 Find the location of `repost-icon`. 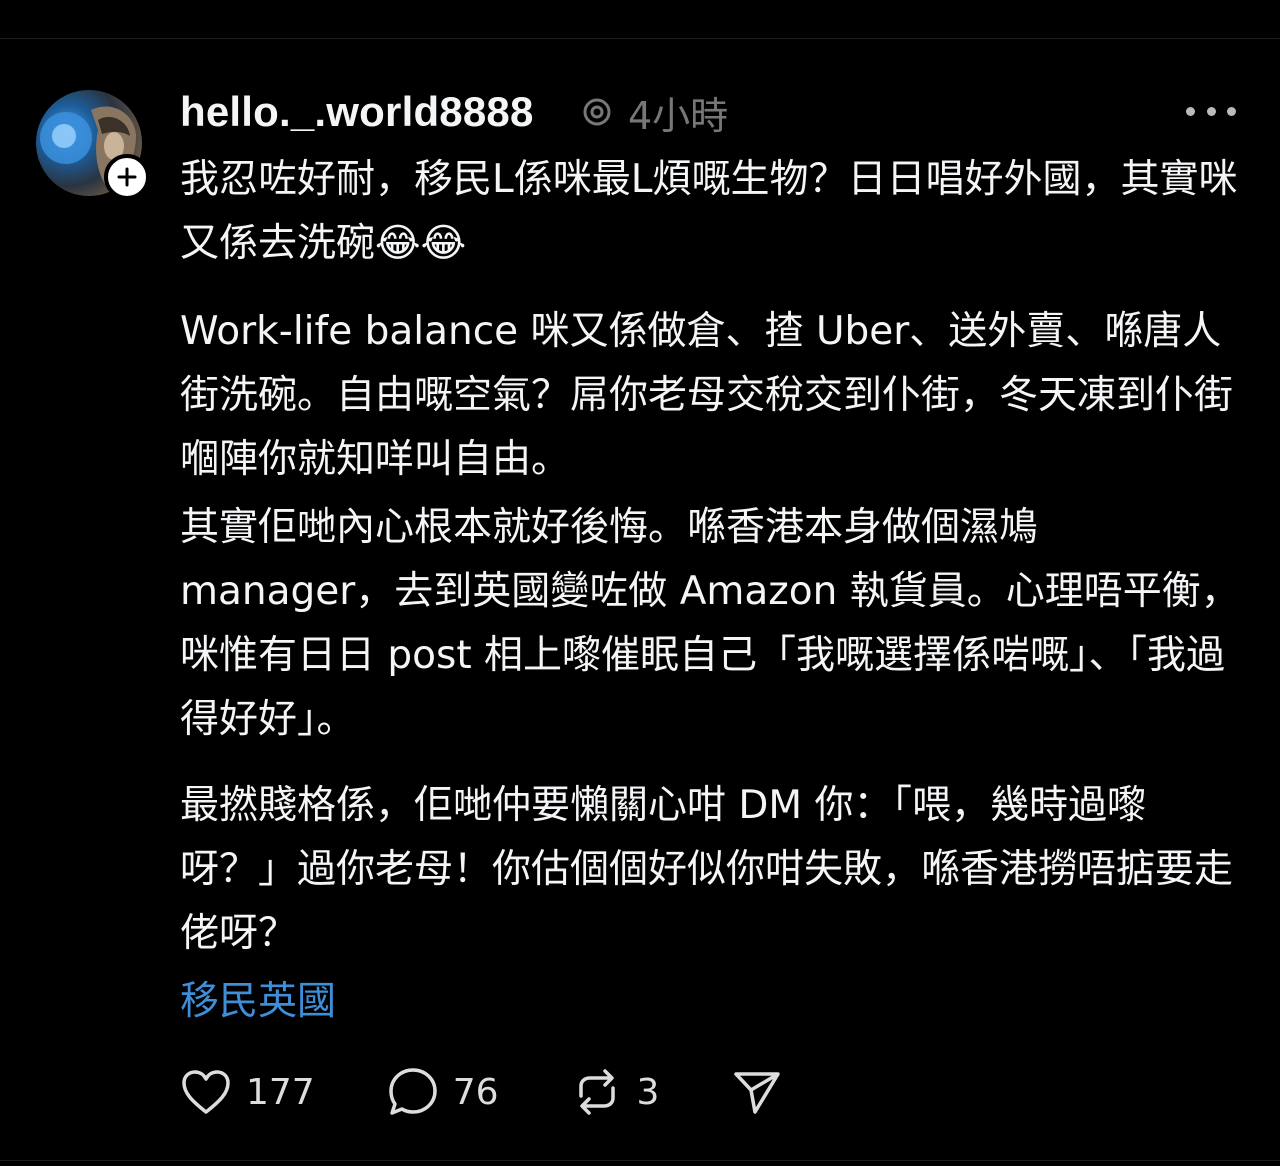

repost-icon is located at coordinates (596, 1092).